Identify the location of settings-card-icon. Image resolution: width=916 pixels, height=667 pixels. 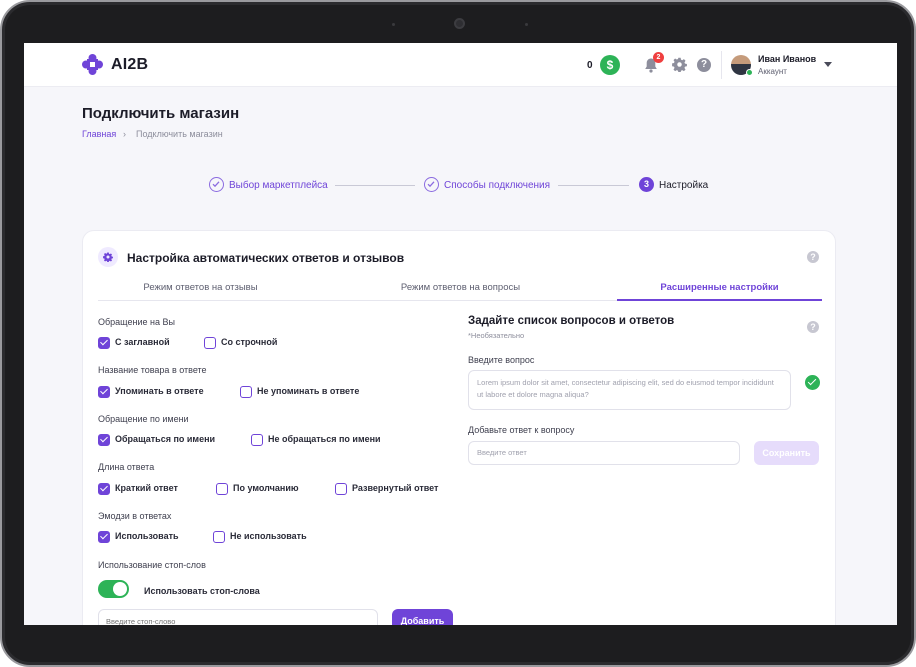
(108, 257).